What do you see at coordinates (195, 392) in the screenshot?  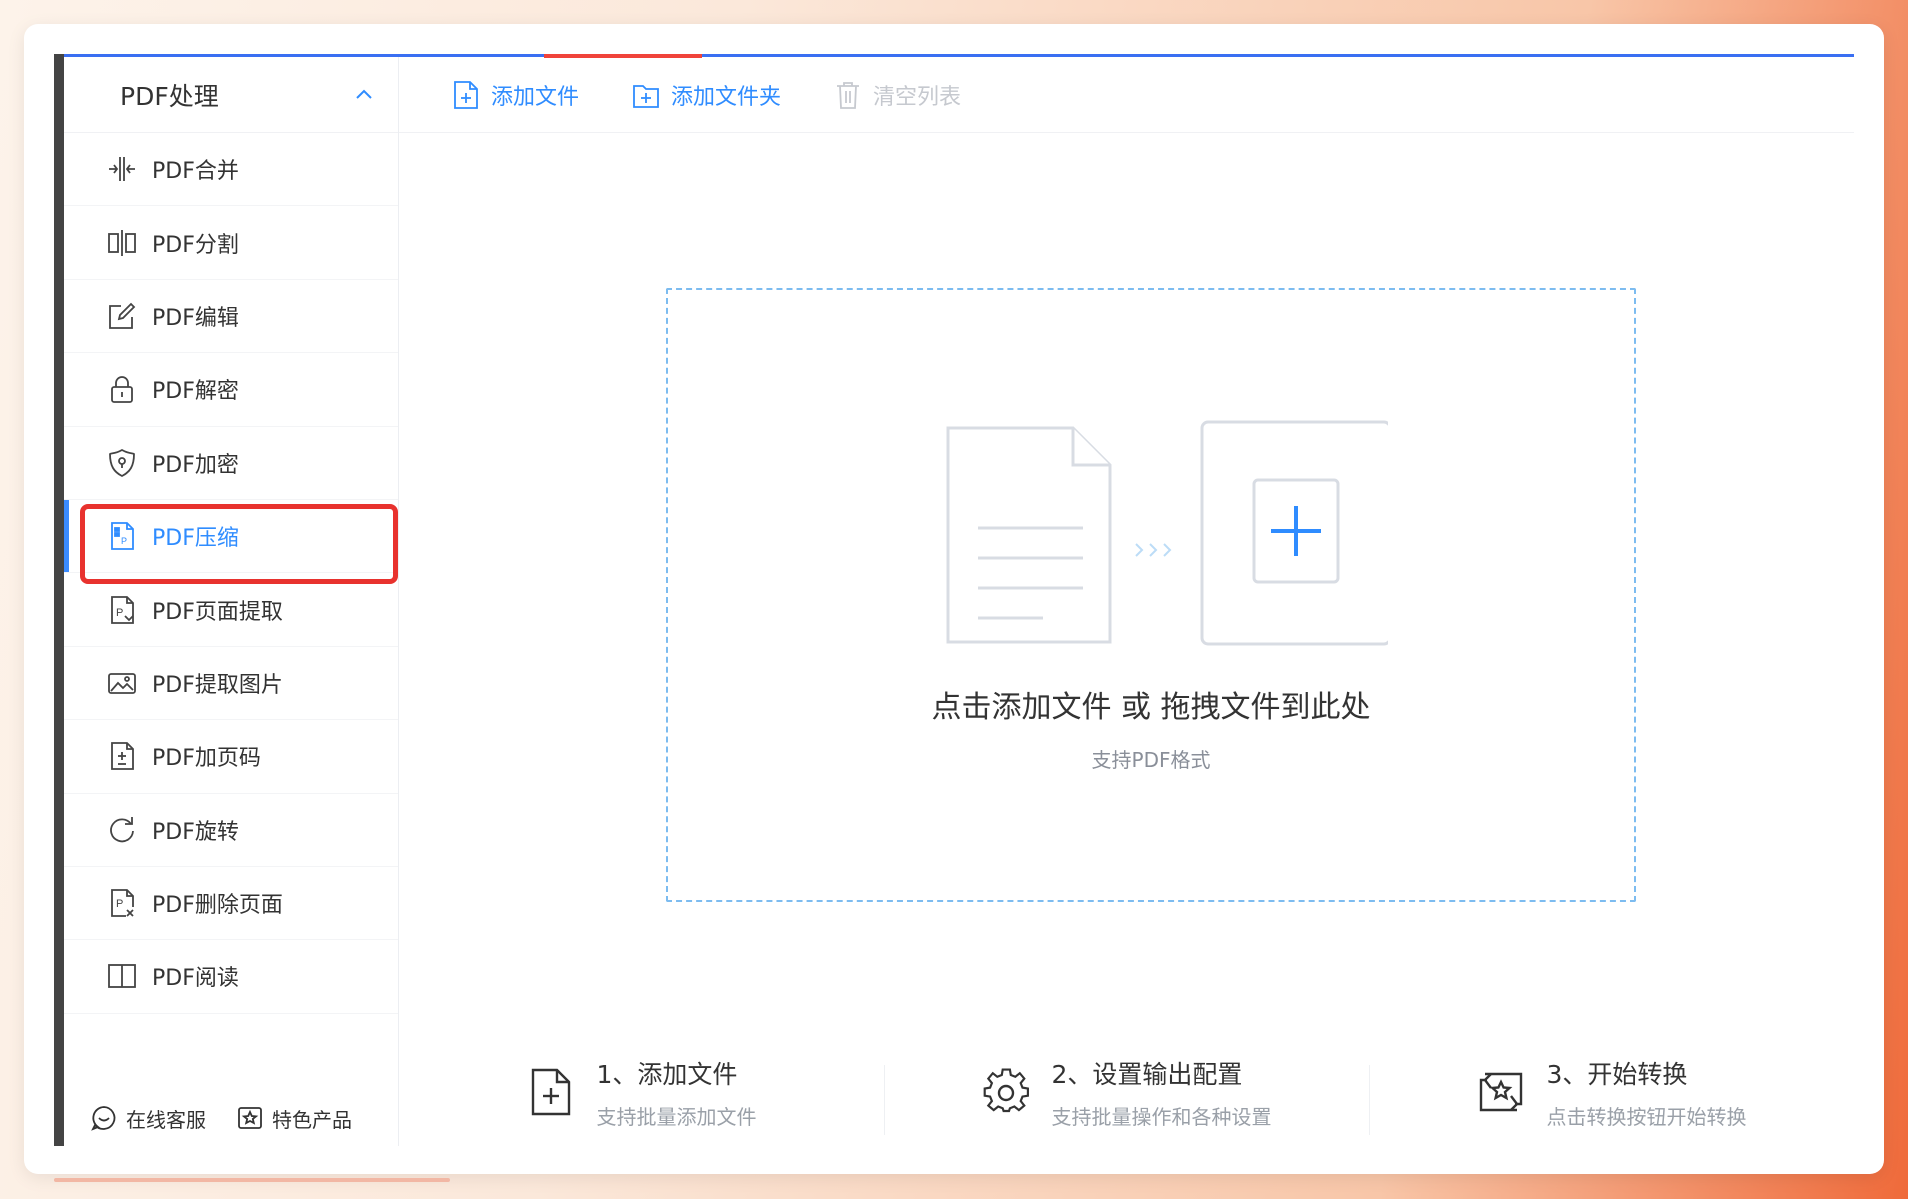 I see `sidebar-item-label: PDF解密` at bounding box center [195, 392].